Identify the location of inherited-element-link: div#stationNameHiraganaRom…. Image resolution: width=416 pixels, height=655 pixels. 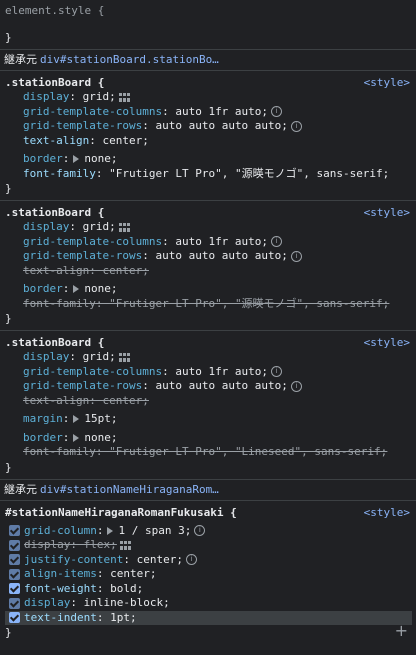
(129, 489).